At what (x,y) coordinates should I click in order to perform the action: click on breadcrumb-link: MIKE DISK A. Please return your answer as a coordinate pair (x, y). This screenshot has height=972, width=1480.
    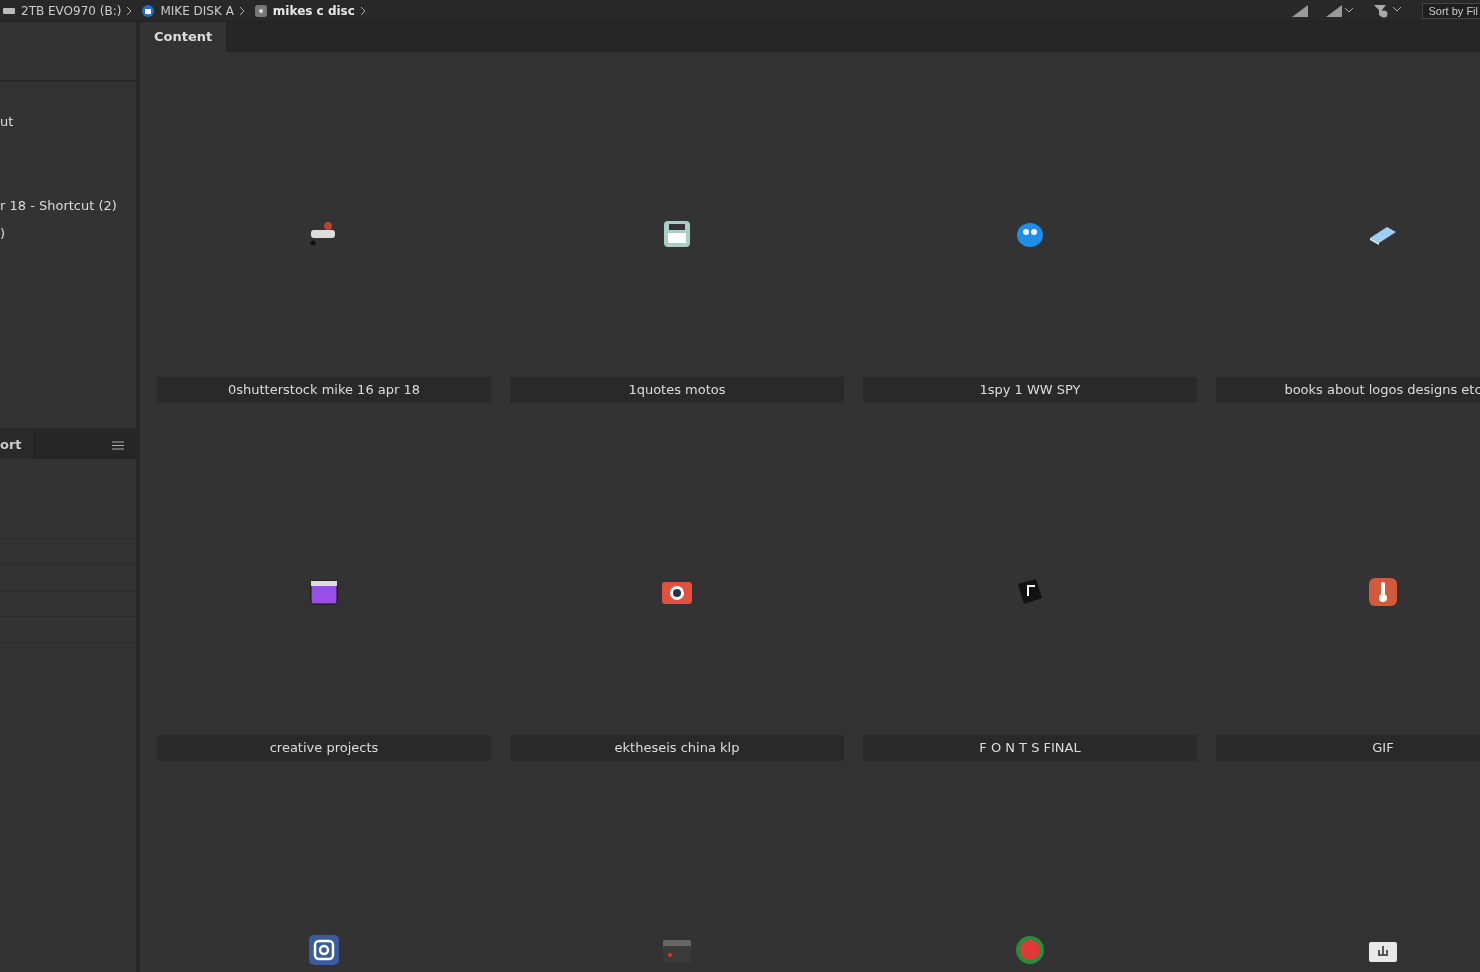
    Looking at the image, I should click on (197, 10).